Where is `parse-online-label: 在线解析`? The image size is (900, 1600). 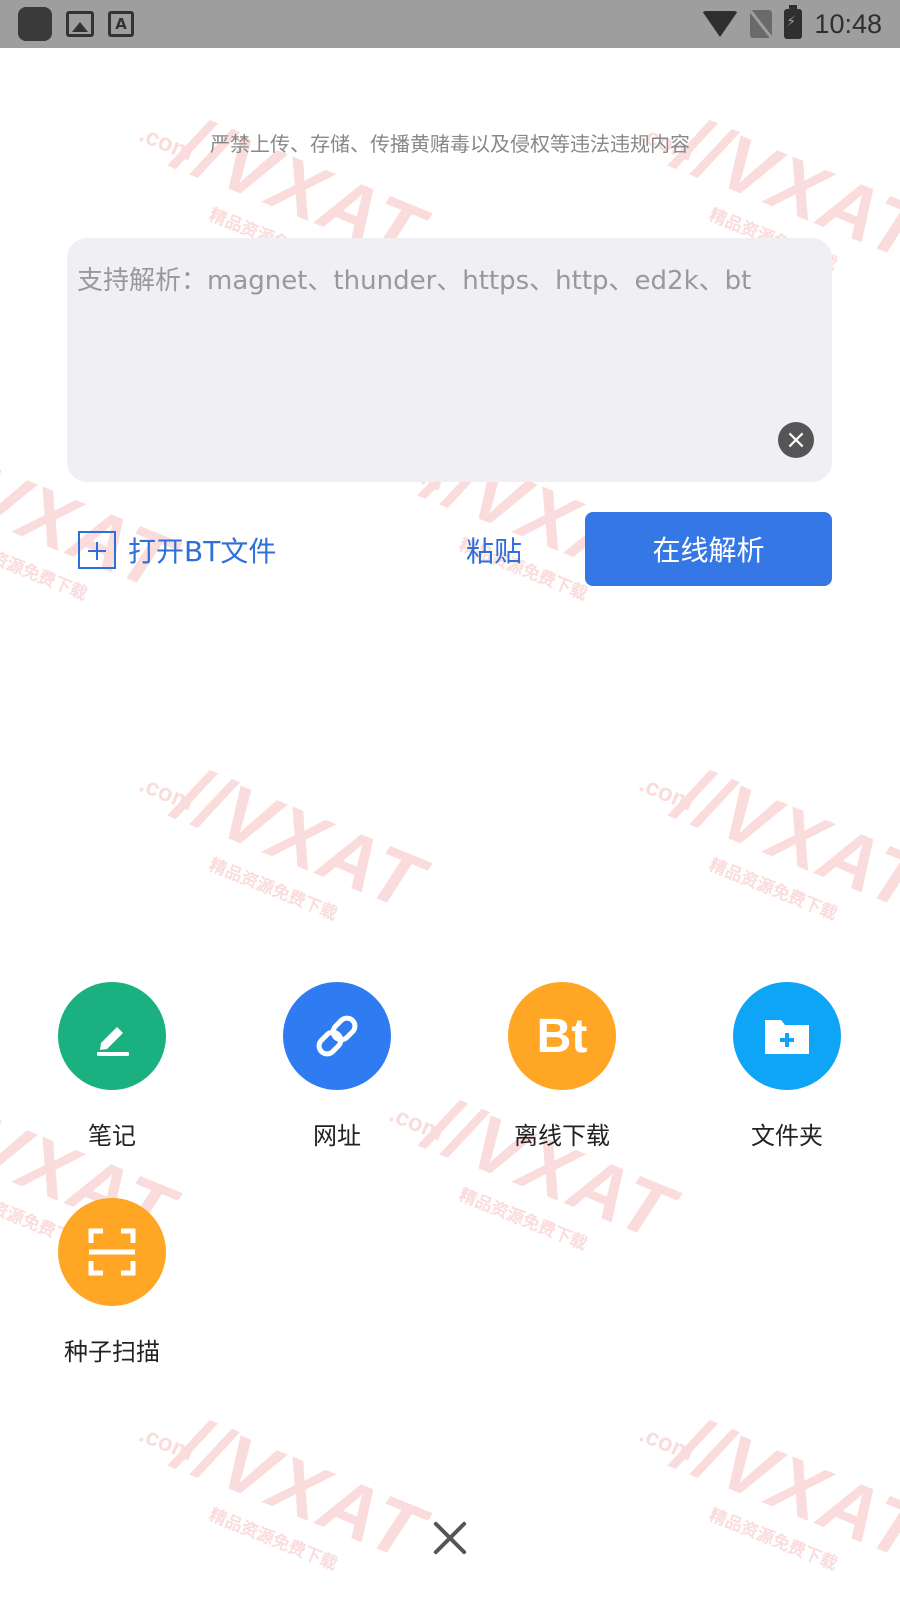 parse-online-label: 在线解析 is located at coordinates (708, 550).